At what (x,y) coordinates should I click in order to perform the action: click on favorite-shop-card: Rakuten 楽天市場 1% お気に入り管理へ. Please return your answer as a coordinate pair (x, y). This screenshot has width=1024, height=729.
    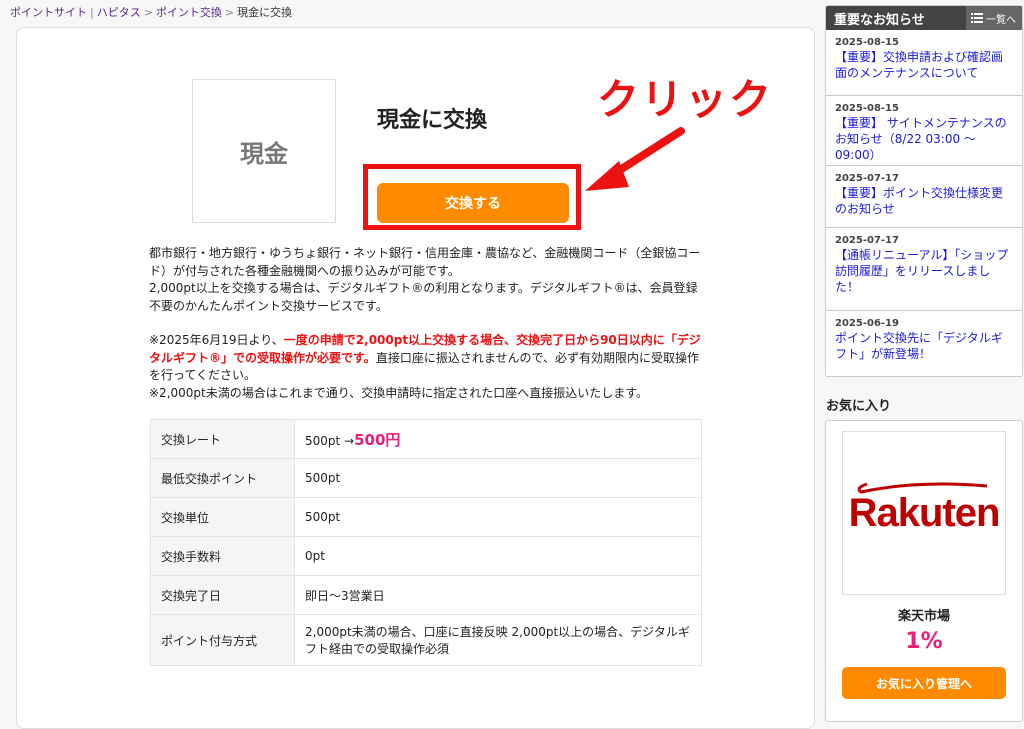
    Looking at the image, I should click on (924, 571).